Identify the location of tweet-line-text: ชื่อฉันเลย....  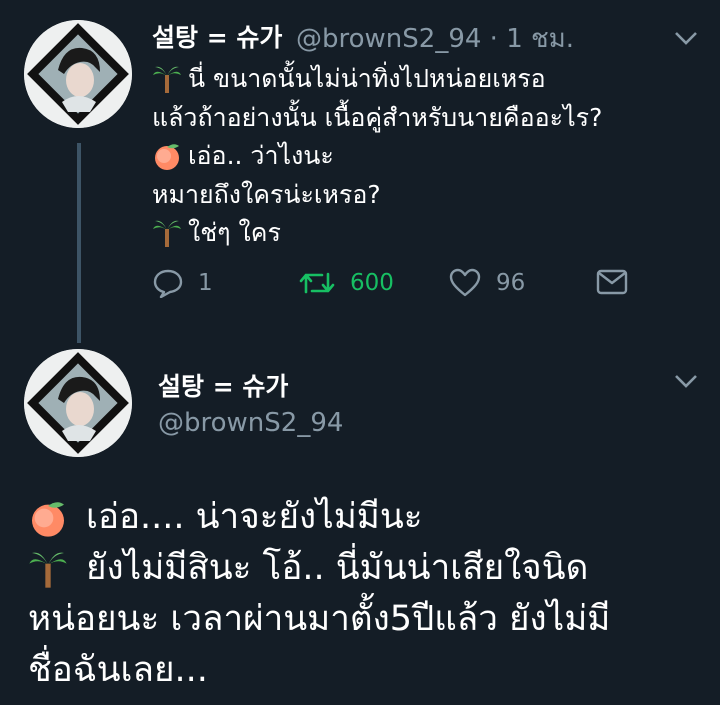
(118, 670).